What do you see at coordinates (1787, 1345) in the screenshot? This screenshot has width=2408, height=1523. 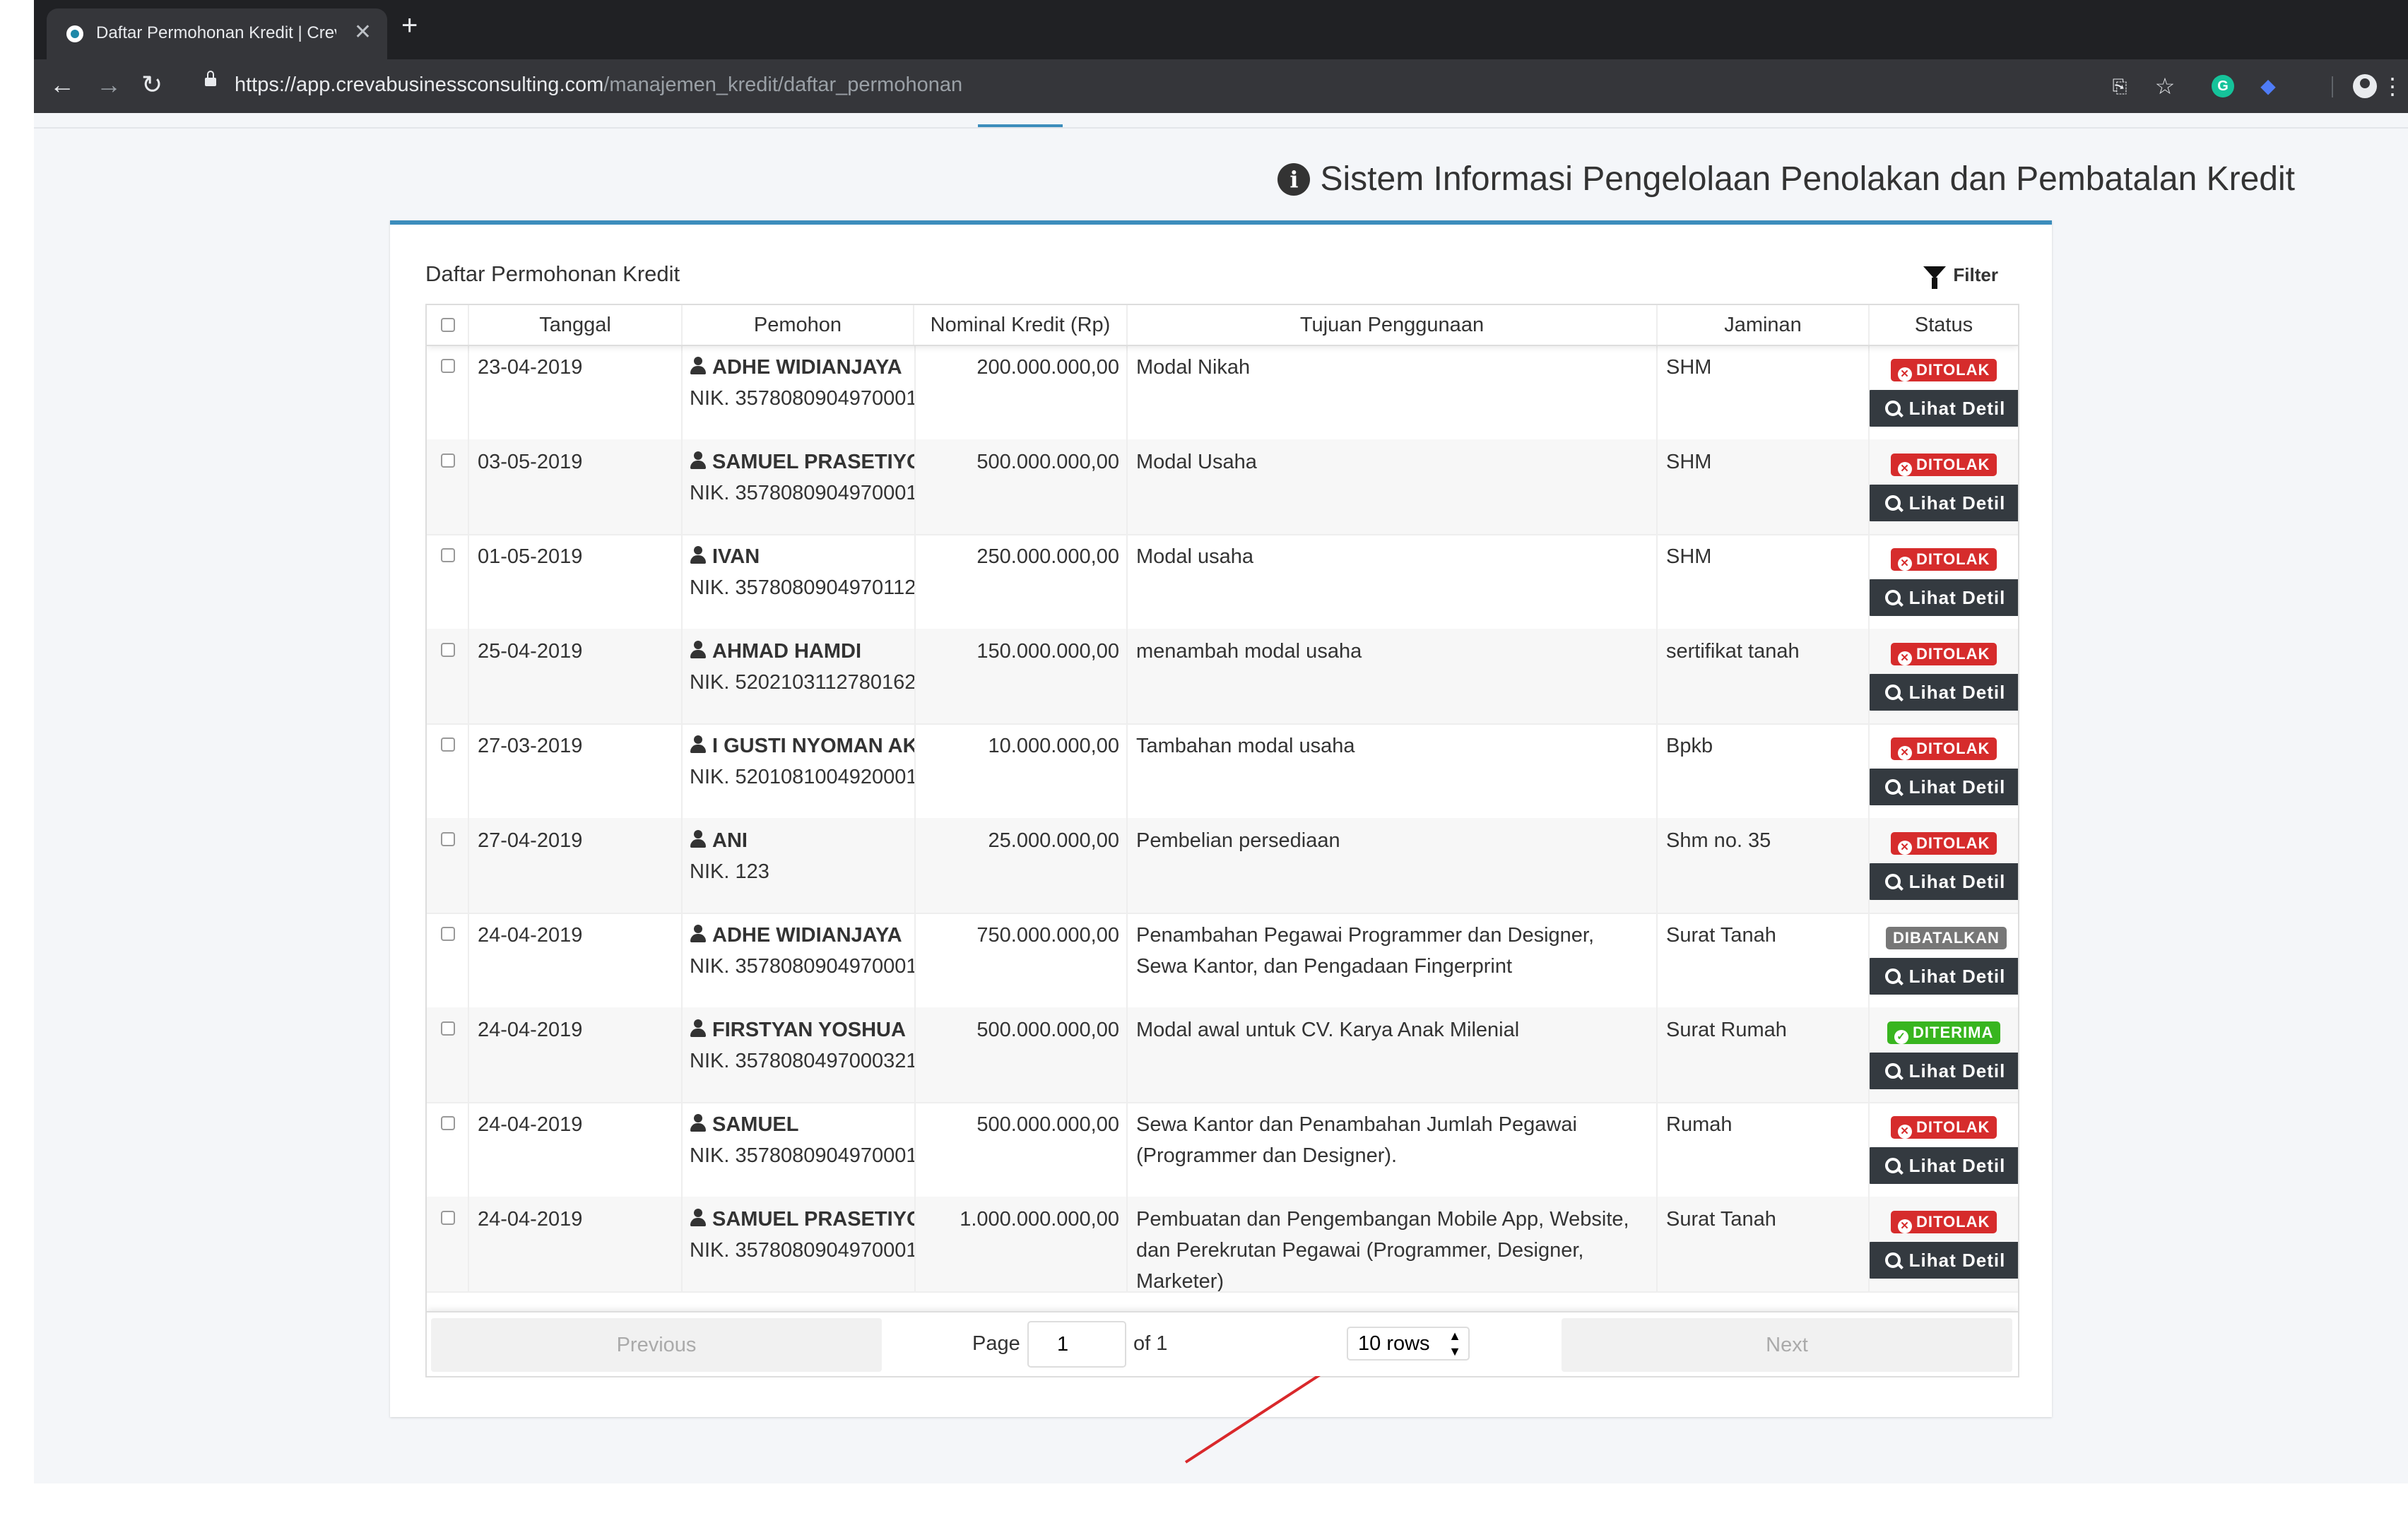 I see `next-button: Next` at bounding box center [1787, 1345].